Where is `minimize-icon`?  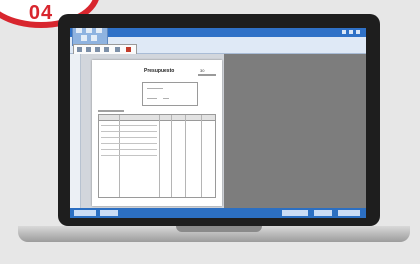 minimize-icon is located at coordinates (344, 32).